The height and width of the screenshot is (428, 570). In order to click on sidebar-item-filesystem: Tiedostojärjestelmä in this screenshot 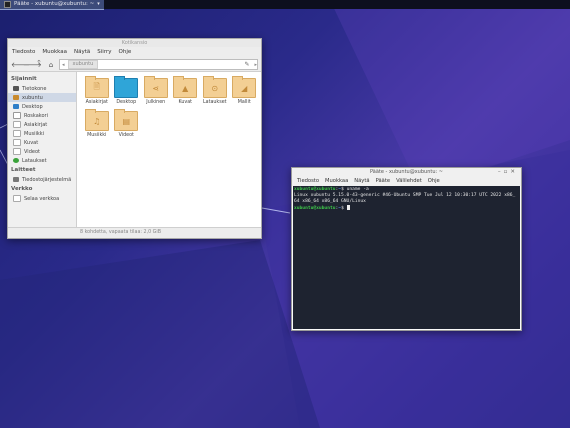, I will do `click(42, 179)`.